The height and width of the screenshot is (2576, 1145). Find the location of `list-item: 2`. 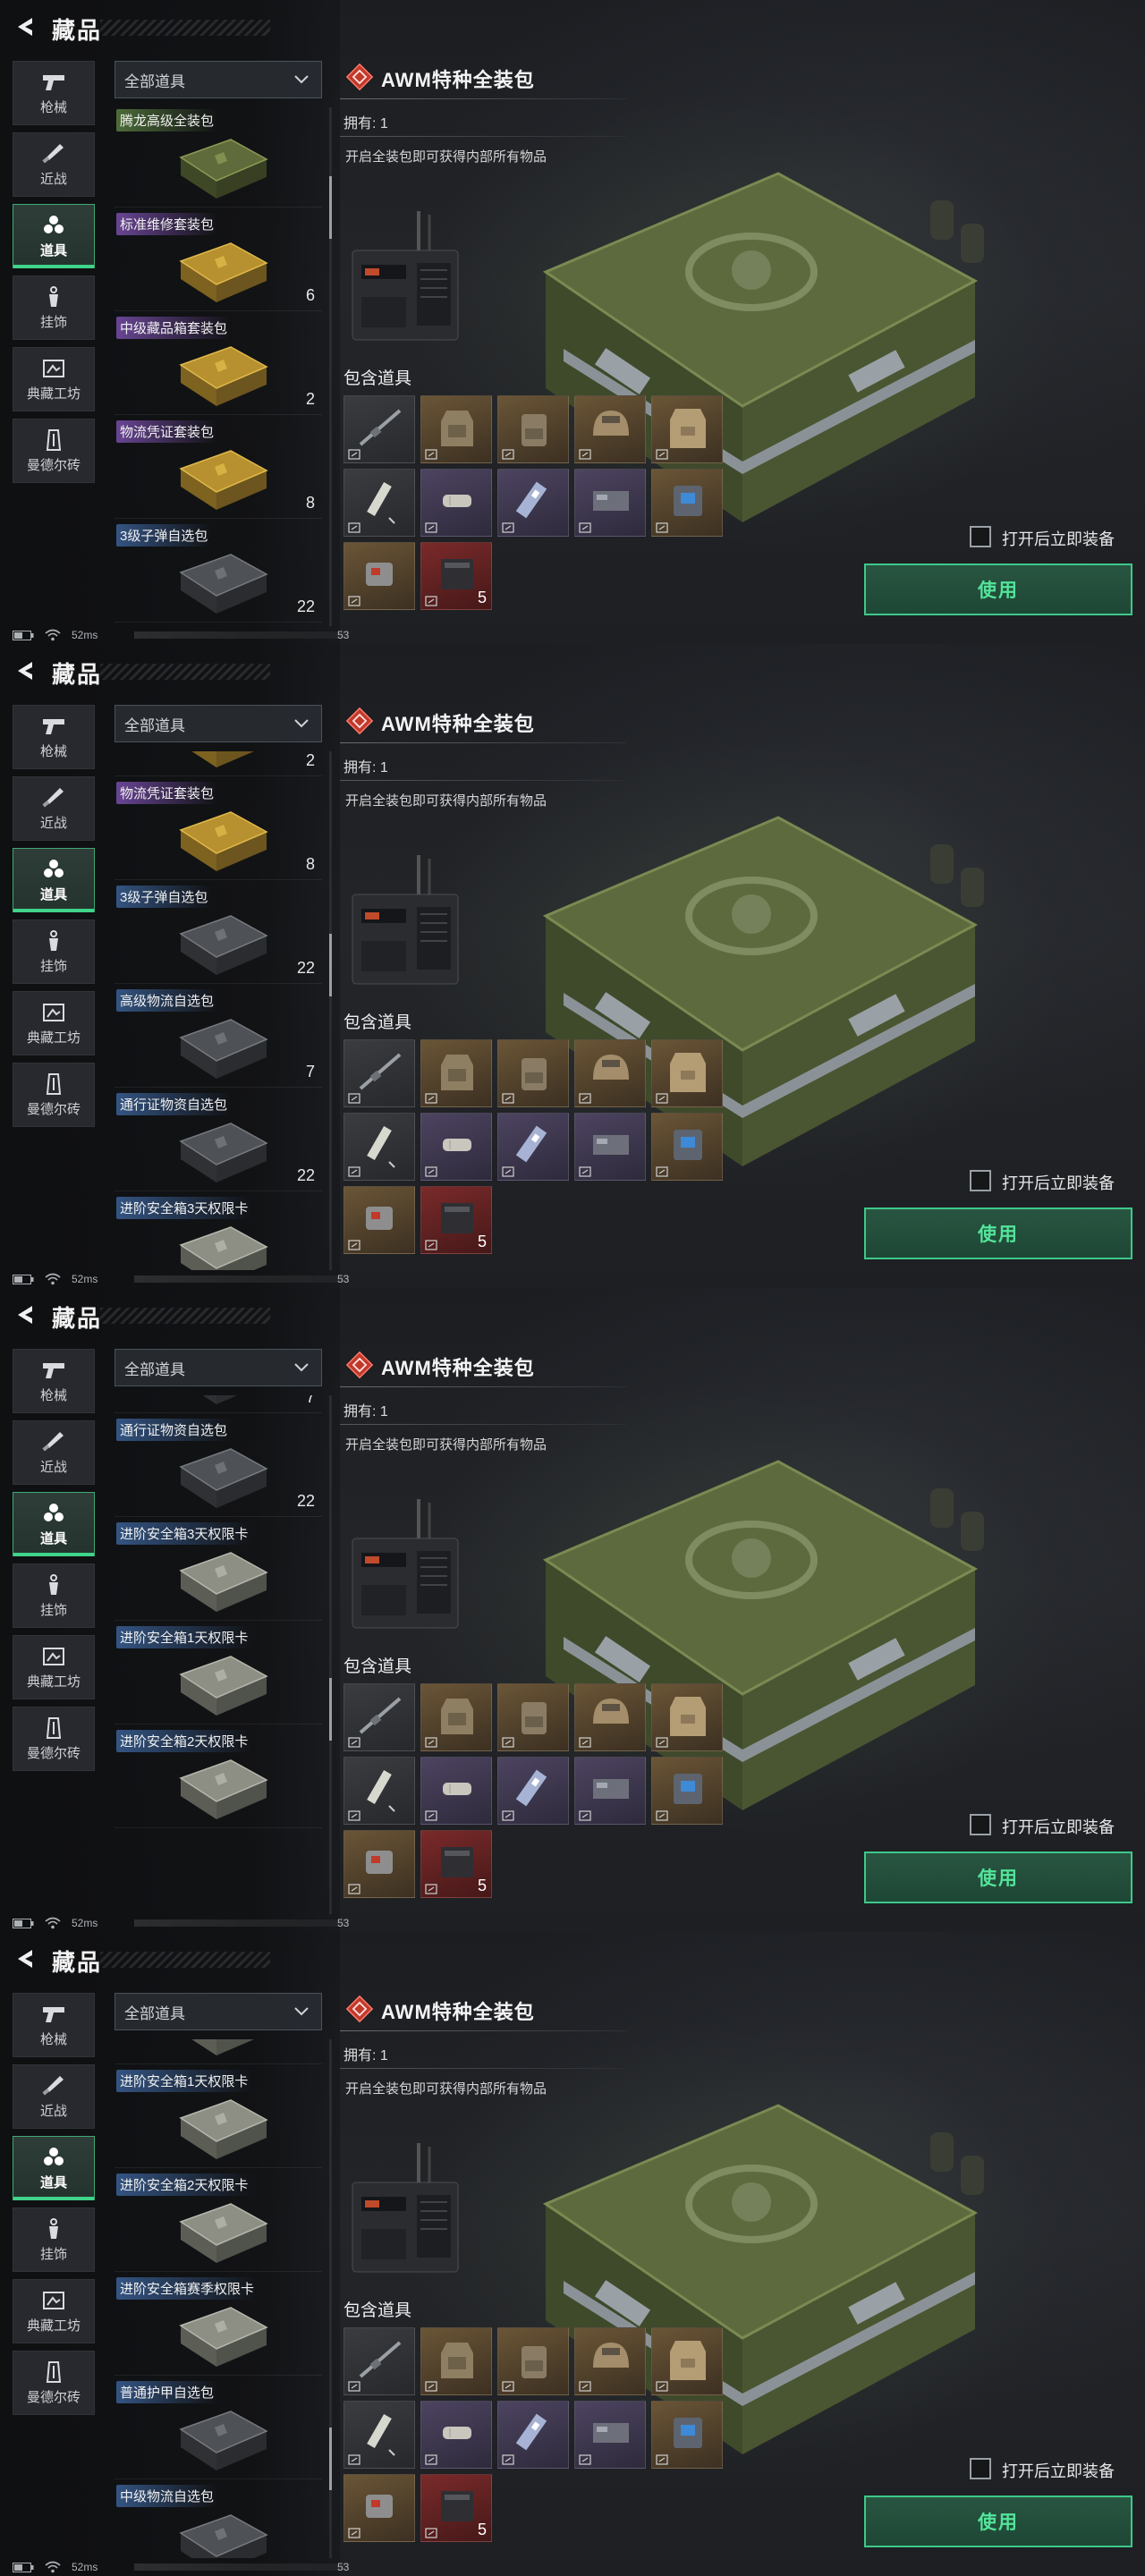

list-item: 2 is located at coordinates (218, 763).